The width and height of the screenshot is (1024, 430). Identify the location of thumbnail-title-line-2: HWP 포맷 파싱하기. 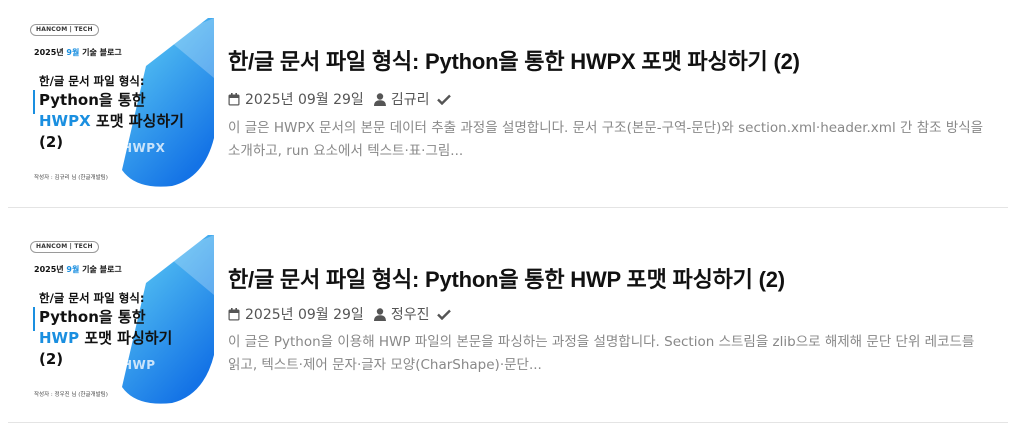
(106, 338).